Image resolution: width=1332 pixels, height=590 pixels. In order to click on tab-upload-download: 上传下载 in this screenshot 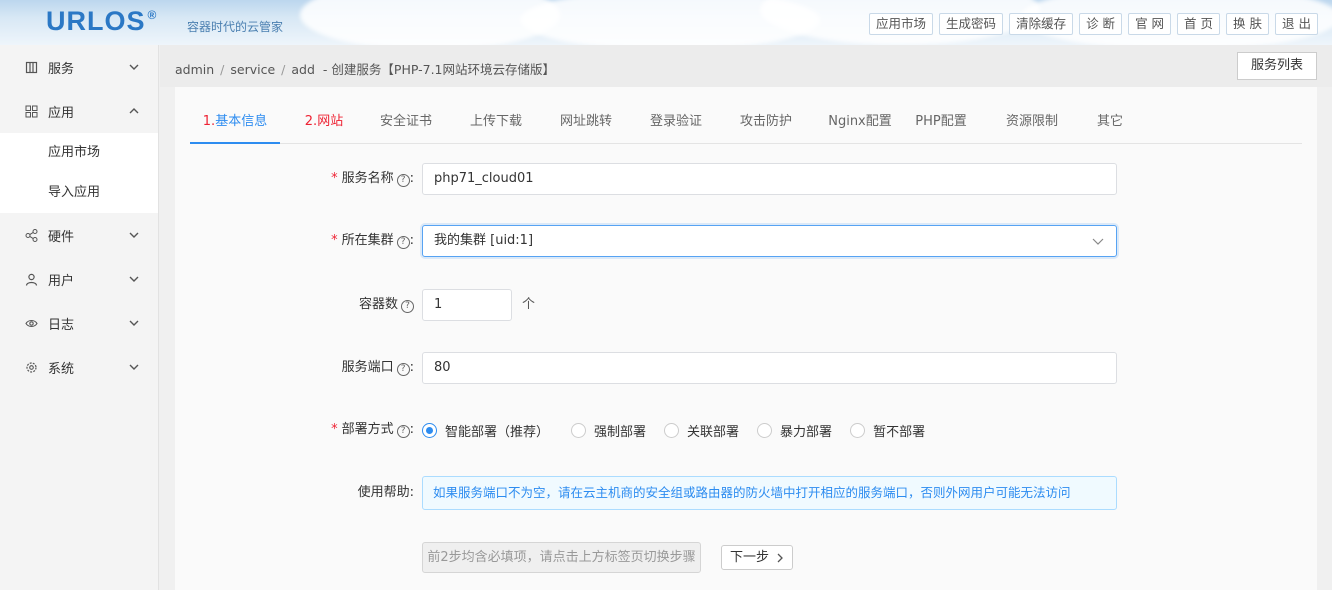, I will do `click(496, 125)`.